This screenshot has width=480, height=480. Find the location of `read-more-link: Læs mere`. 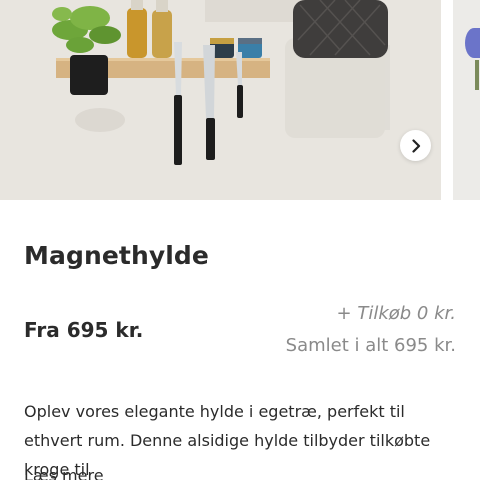

read-more-link: Læs mere is located at coordinates (64, 473).